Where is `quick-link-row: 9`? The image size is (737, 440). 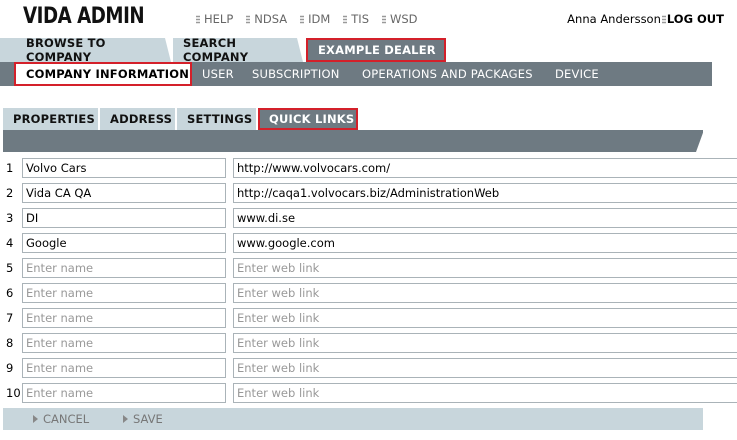
quick-link-row: 9 is located at coordinates (368, 367).